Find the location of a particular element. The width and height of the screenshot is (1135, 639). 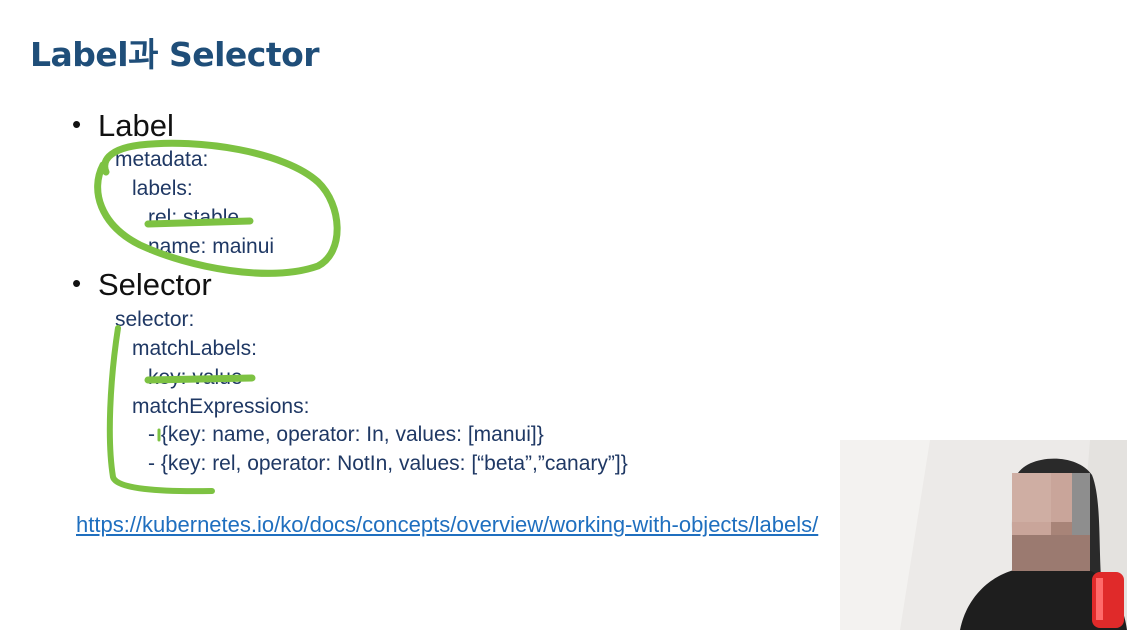

presenter-webcam is located at coordinates (983, 535).